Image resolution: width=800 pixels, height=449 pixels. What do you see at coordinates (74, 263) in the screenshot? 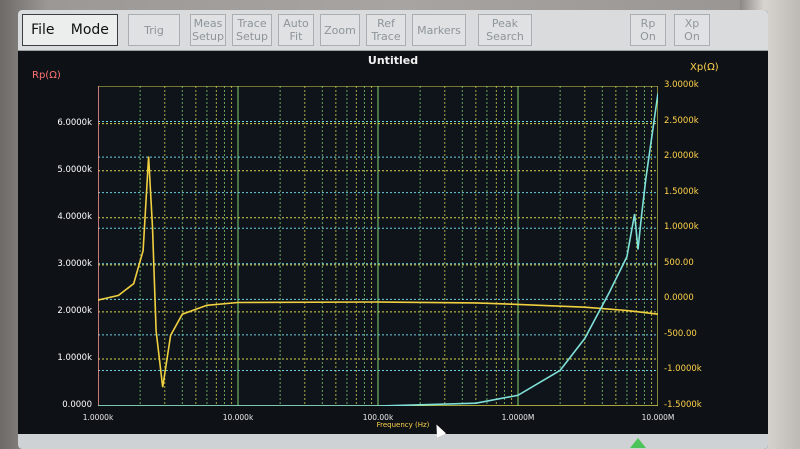
I see `left-tick-label: 3.0000k` at bounding box center [74, 263].